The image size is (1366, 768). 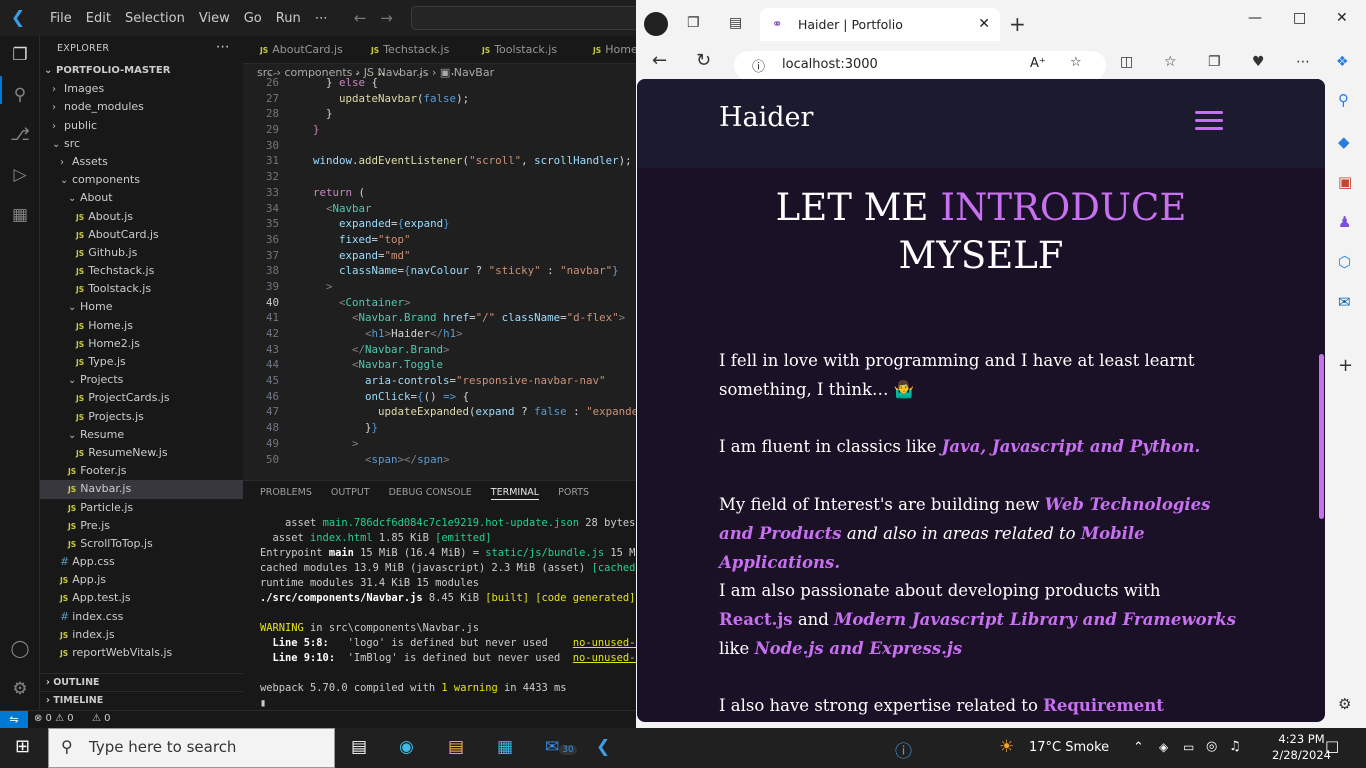 What do you see at coordinates (1211, 746) in the screenshot?
I see `globe-icon: ◎` at bounding box center [1211, 746].